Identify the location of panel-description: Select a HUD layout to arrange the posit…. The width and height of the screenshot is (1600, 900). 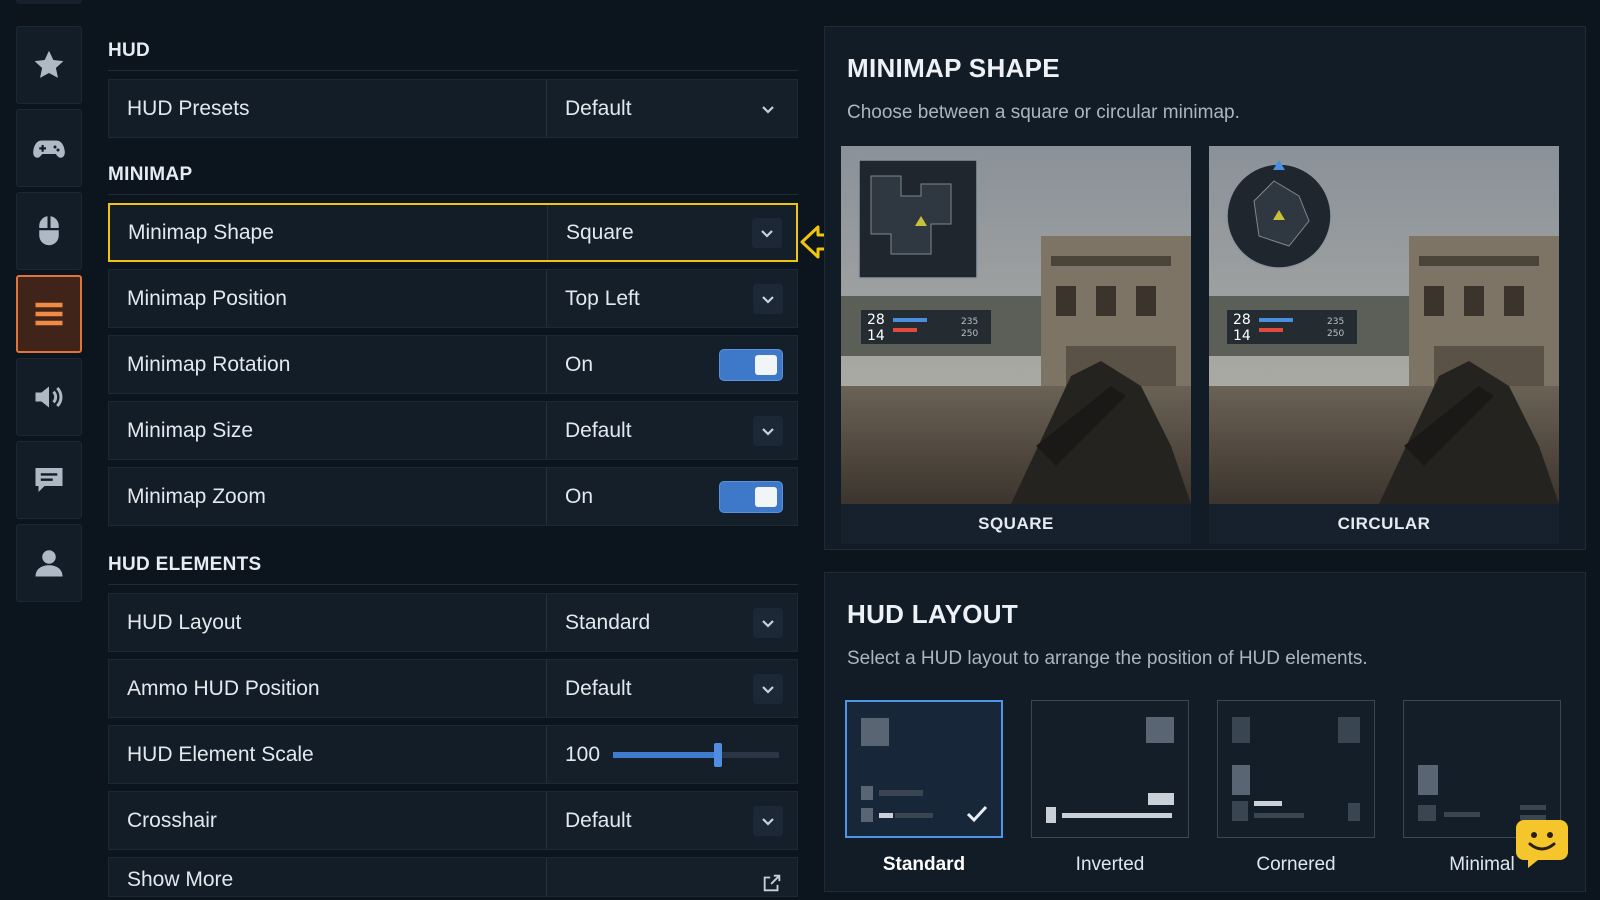
(1107, 658).